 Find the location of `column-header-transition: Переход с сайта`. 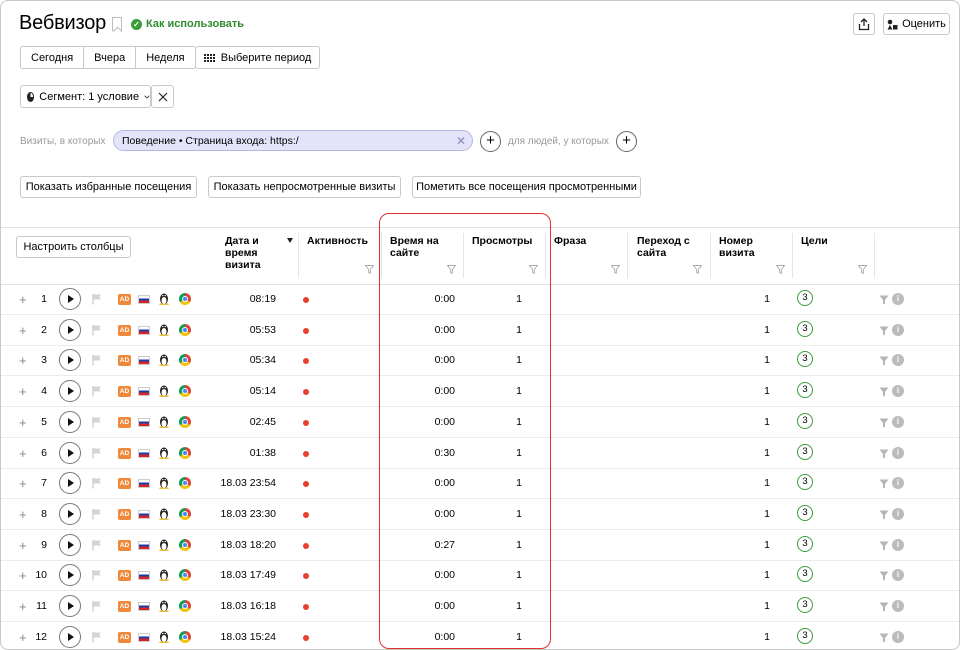

column-header-transition: Переход с сайта is located at coordinates (663, 247).